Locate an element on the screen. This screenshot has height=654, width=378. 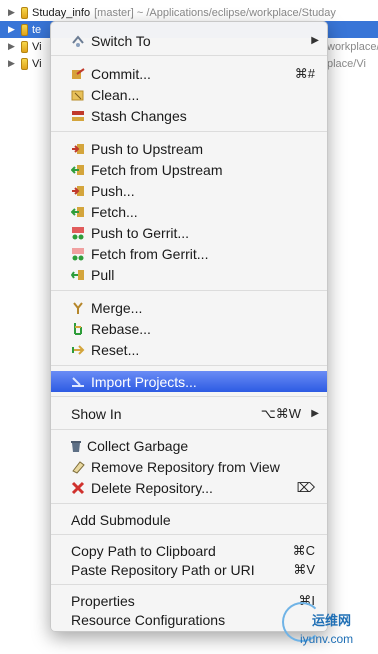
pull-icon is located at coordinates (78, 275).